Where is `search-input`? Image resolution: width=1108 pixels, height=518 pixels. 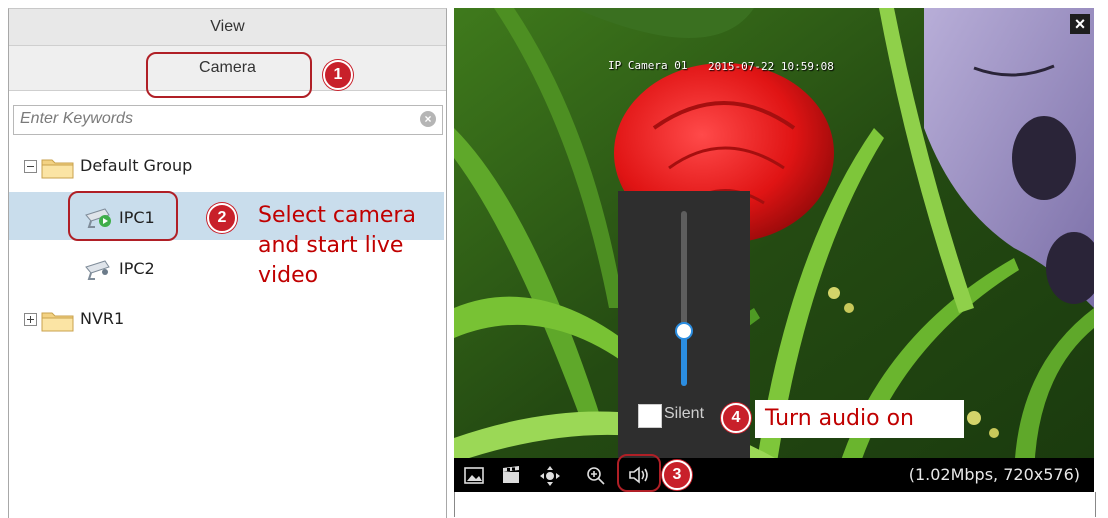 search-input is located at coordinates (212, 119).